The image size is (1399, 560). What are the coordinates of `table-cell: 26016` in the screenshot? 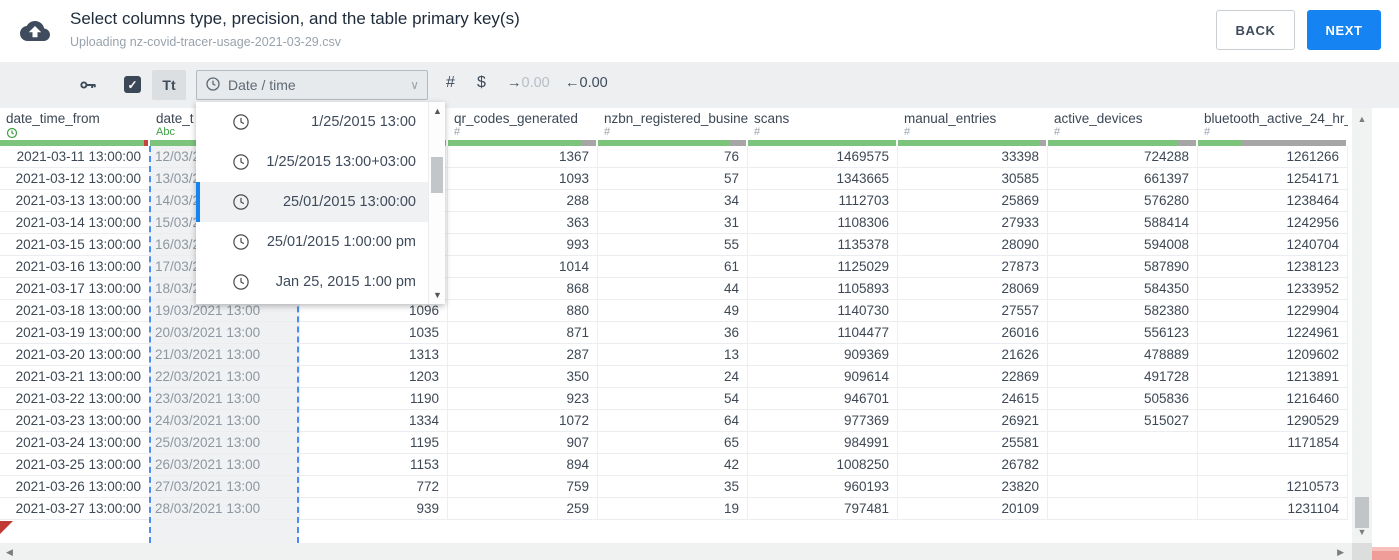 It's located at (973, 332).